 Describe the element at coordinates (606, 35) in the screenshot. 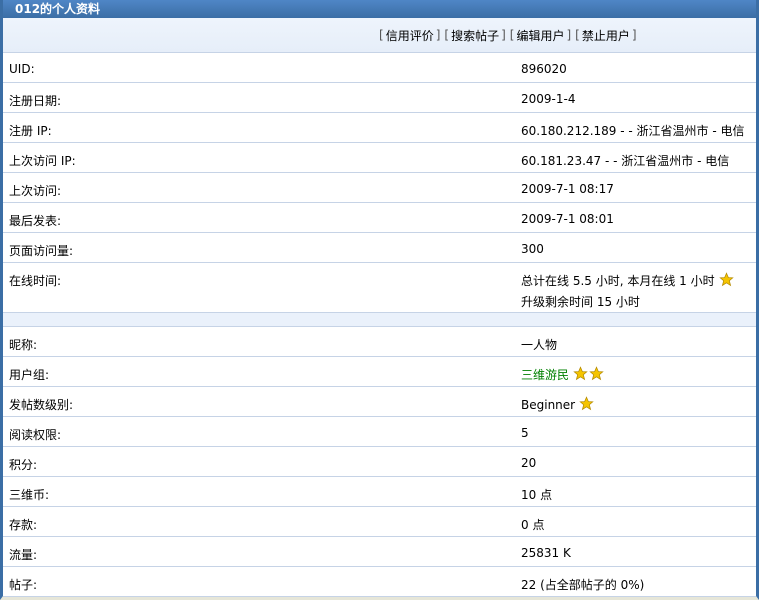

I see `ban-user-link: 禁止用户` at that location.